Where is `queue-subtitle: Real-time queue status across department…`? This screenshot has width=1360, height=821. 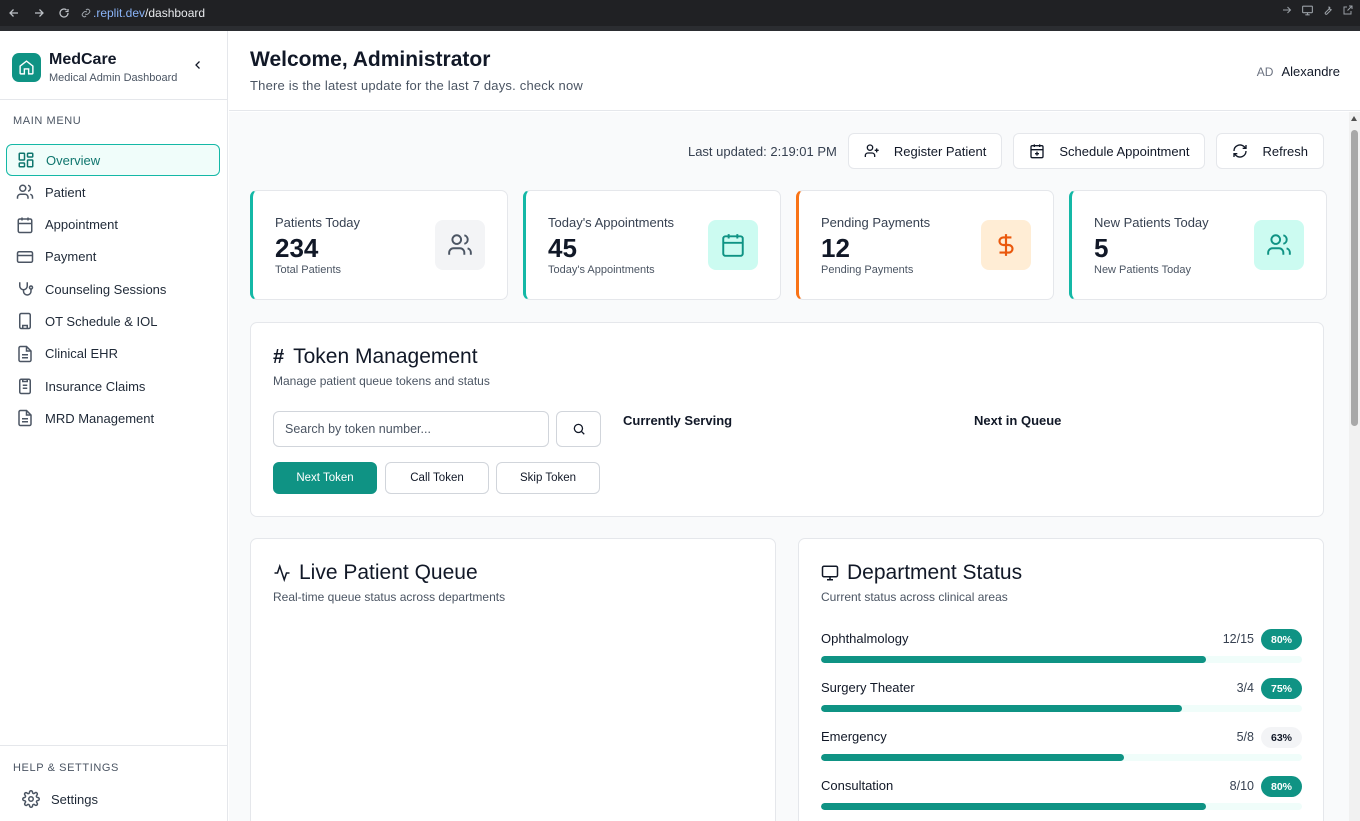 queue-subtitle: Real-time queue status across department… is located at coordinates (389, 597).